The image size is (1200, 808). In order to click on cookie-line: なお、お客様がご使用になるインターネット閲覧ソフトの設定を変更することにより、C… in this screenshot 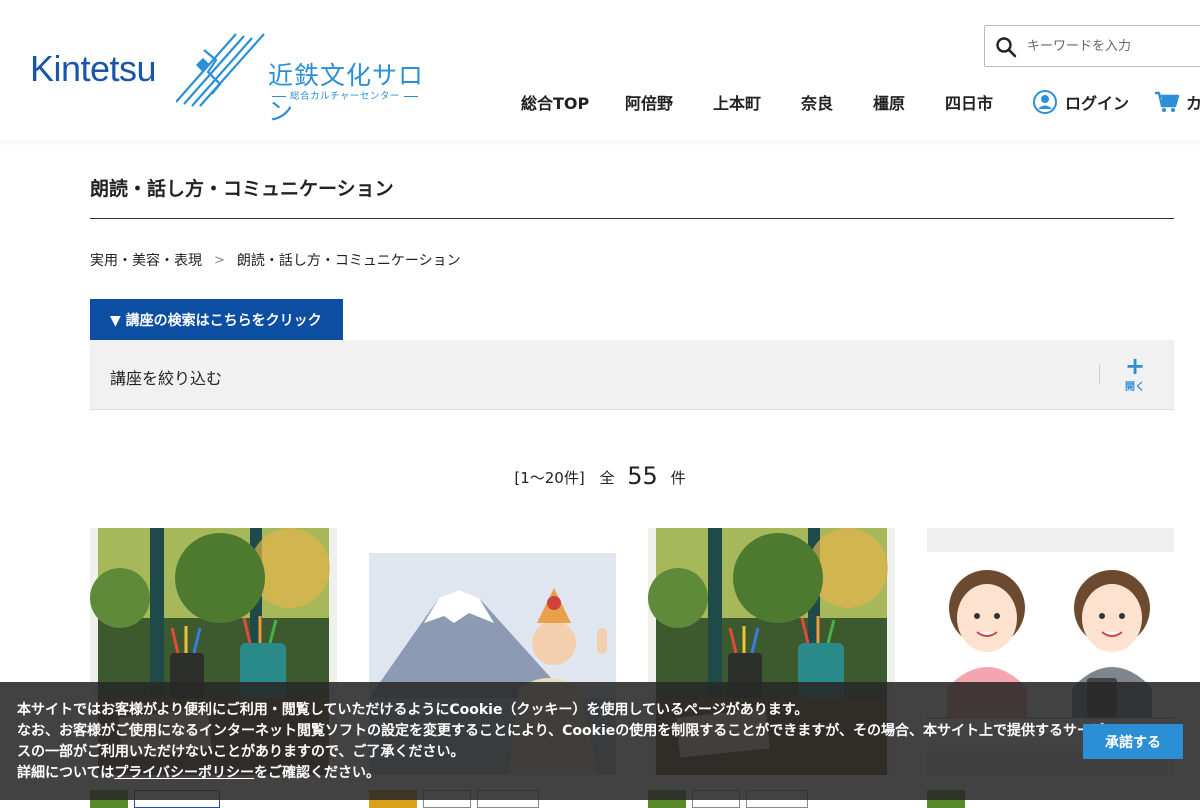, I will do `click(561, 741)`.